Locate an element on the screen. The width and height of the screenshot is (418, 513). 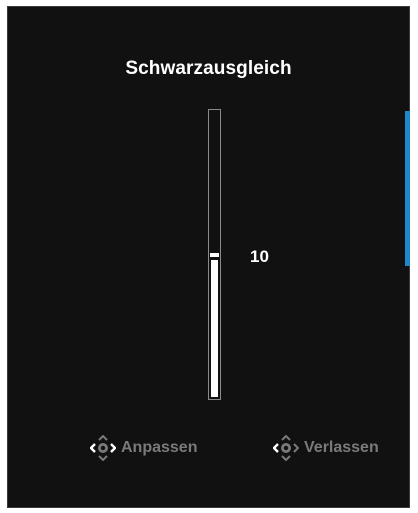
exit-label: Verlassen is located at coordinates (341, 447).